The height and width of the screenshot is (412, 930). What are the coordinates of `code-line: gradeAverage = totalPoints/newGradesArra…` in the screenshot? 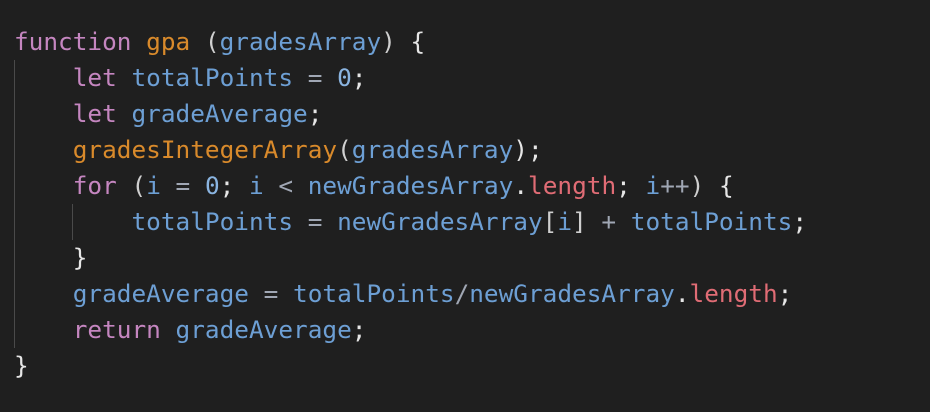 It's located at (410, 294).